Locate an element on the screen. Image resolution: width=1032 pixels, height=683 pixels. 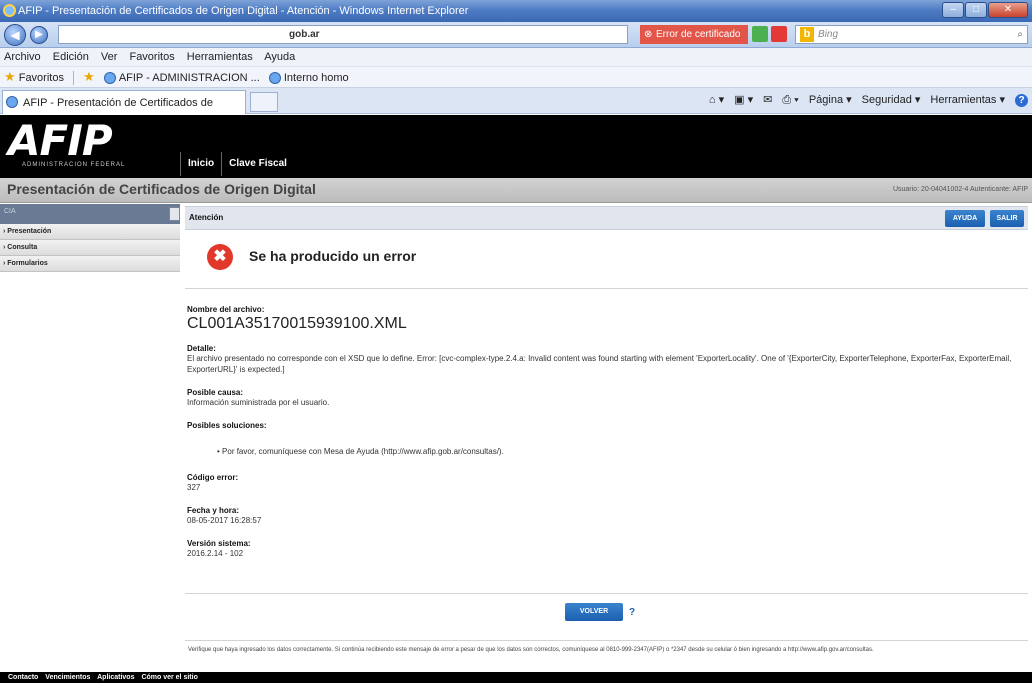
exit-button: SALIR is located at coordinates (1007, 218).